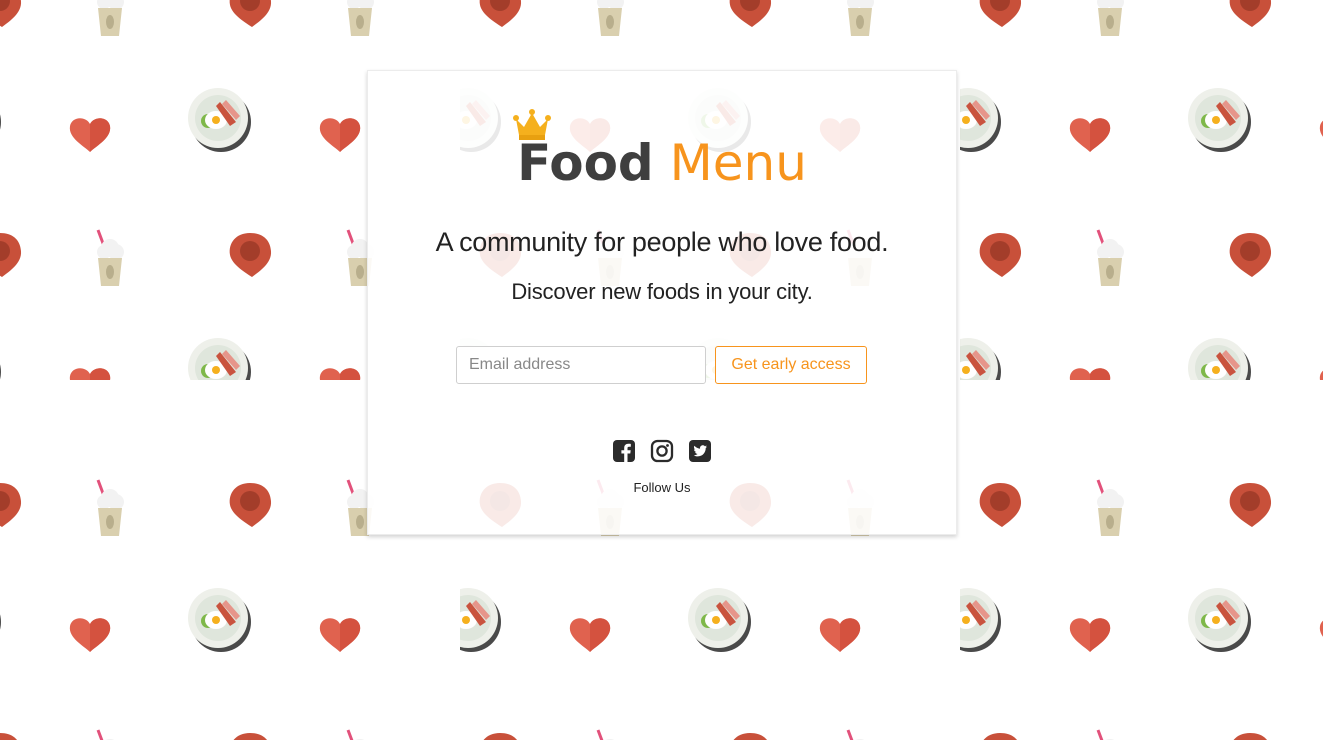  What do you see at coordinates (662, 291) in the screenshot?
I see `subtagline: Discover new foods in your city.` at bounding box center [662, 291].